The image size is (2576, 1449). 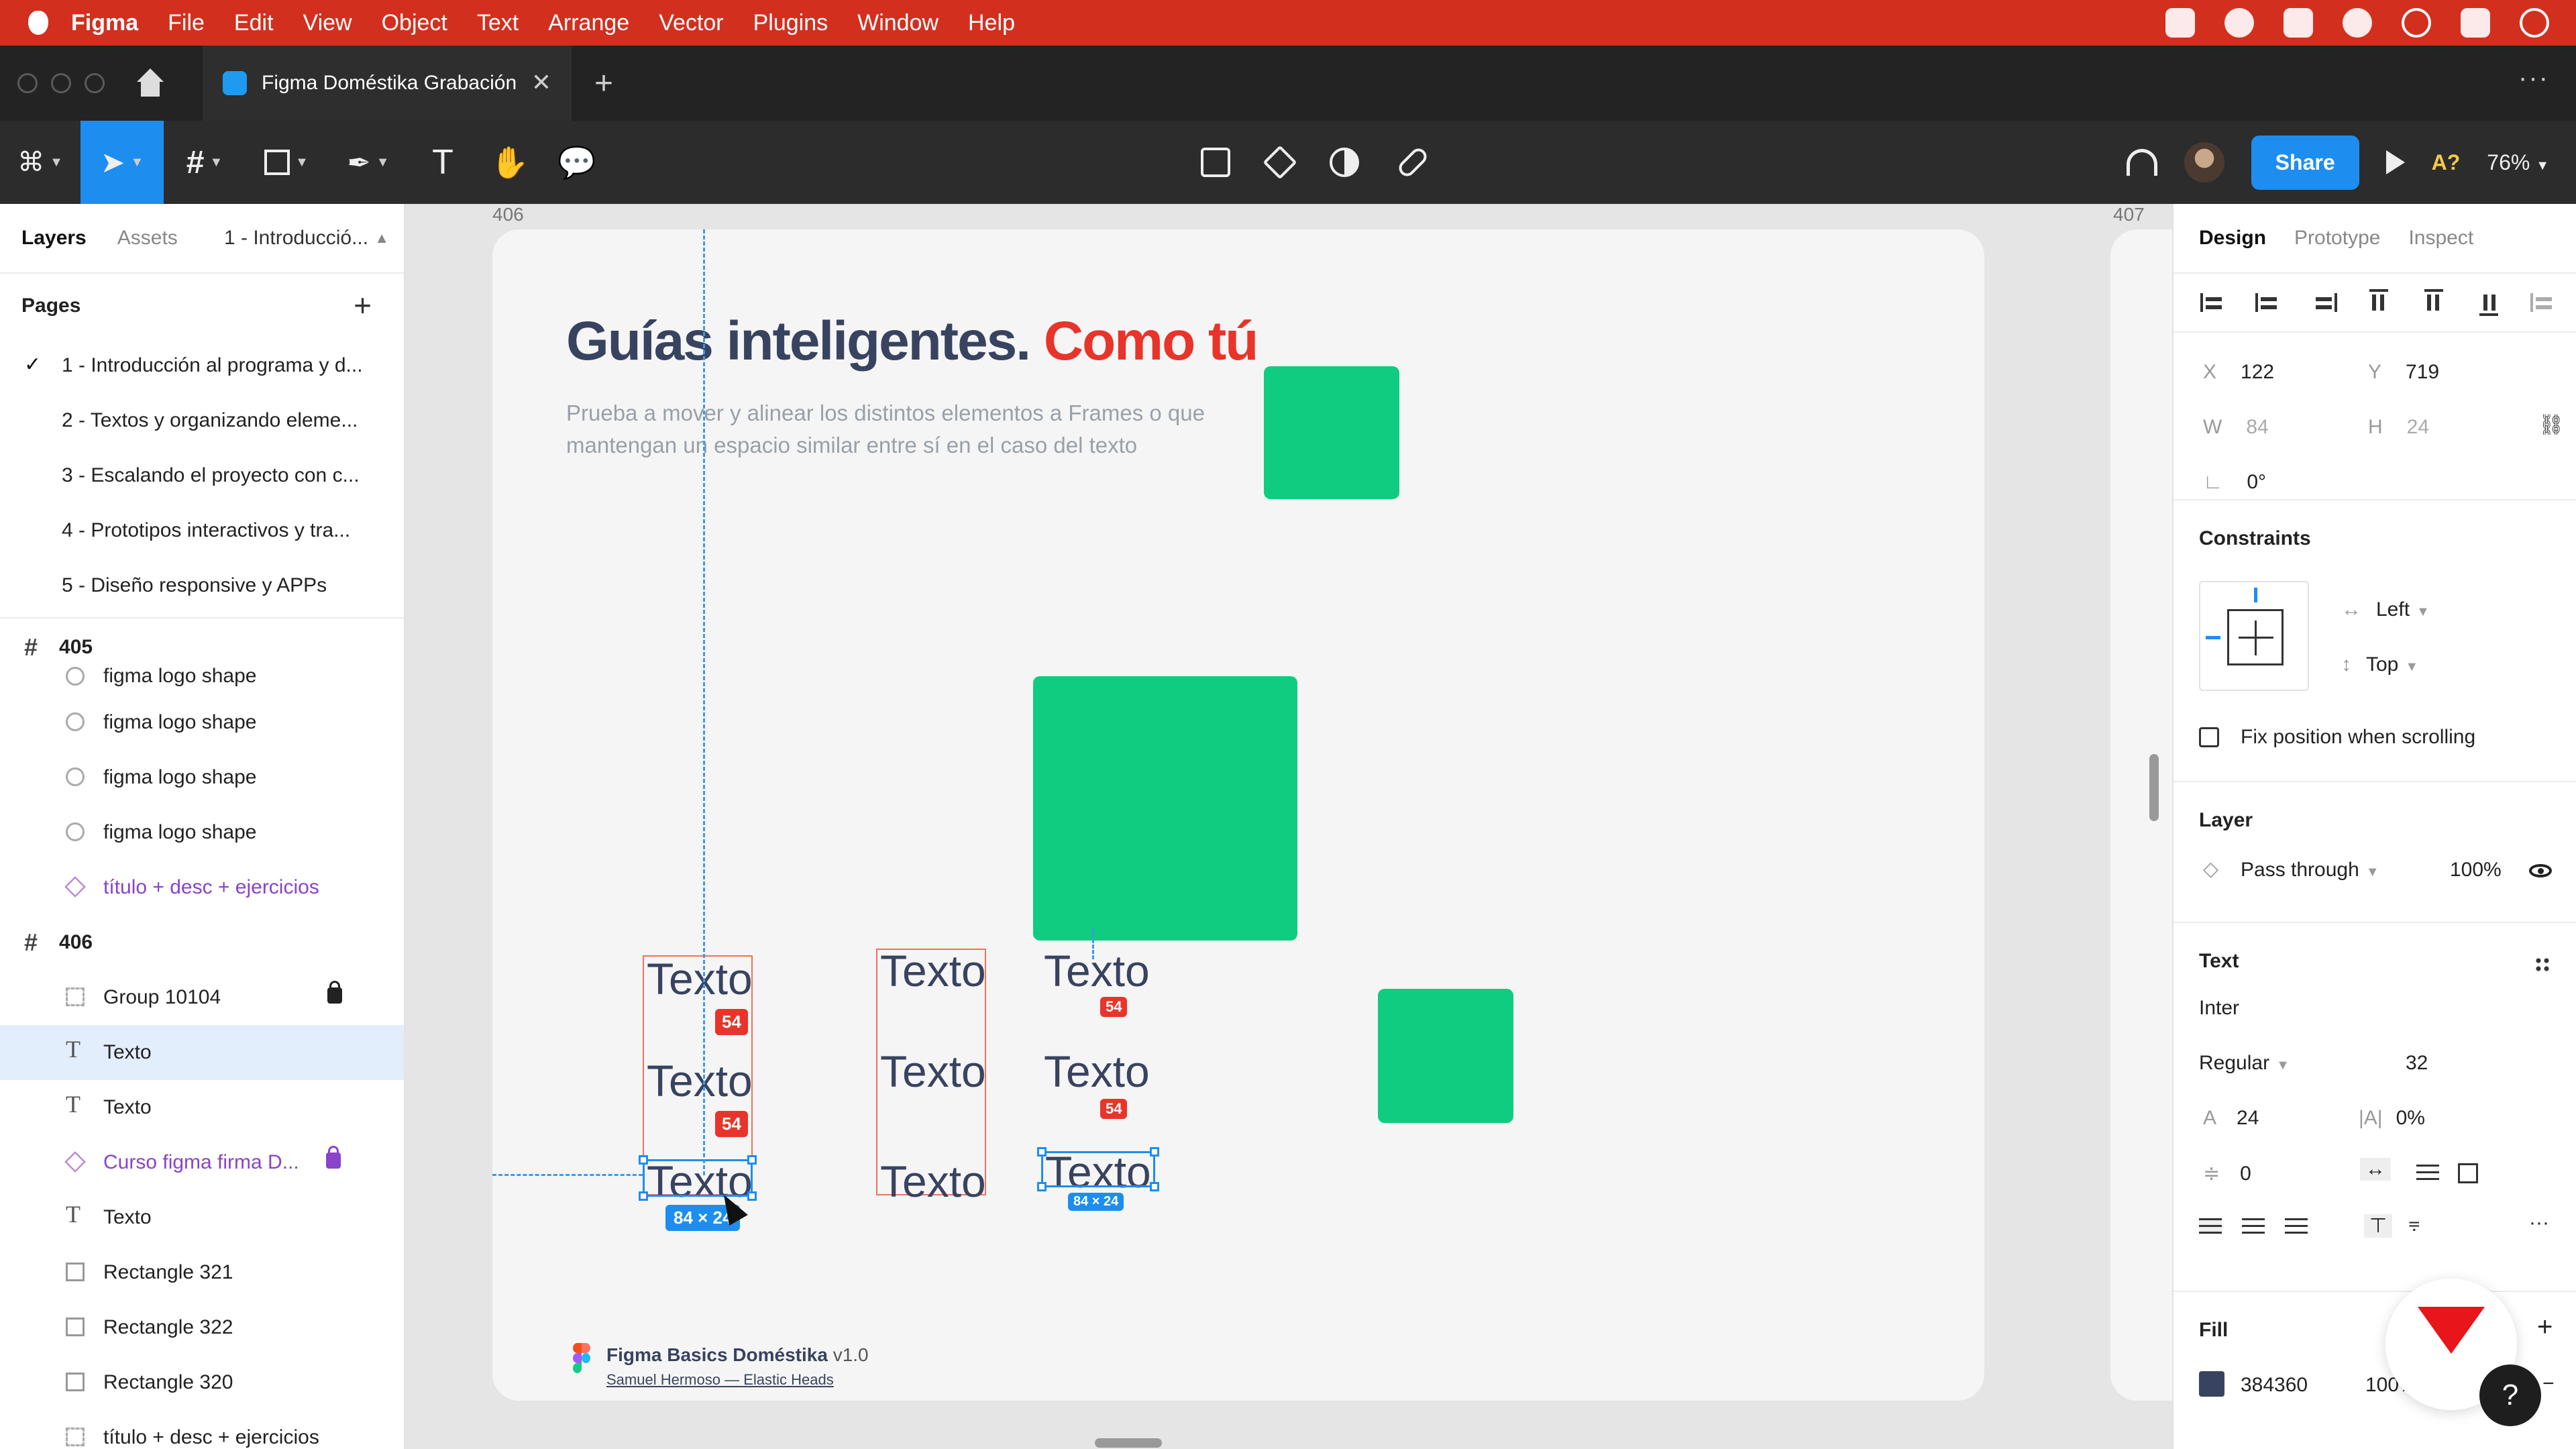 I want to click on height-field: H 24, so click(x=2398, y=427).